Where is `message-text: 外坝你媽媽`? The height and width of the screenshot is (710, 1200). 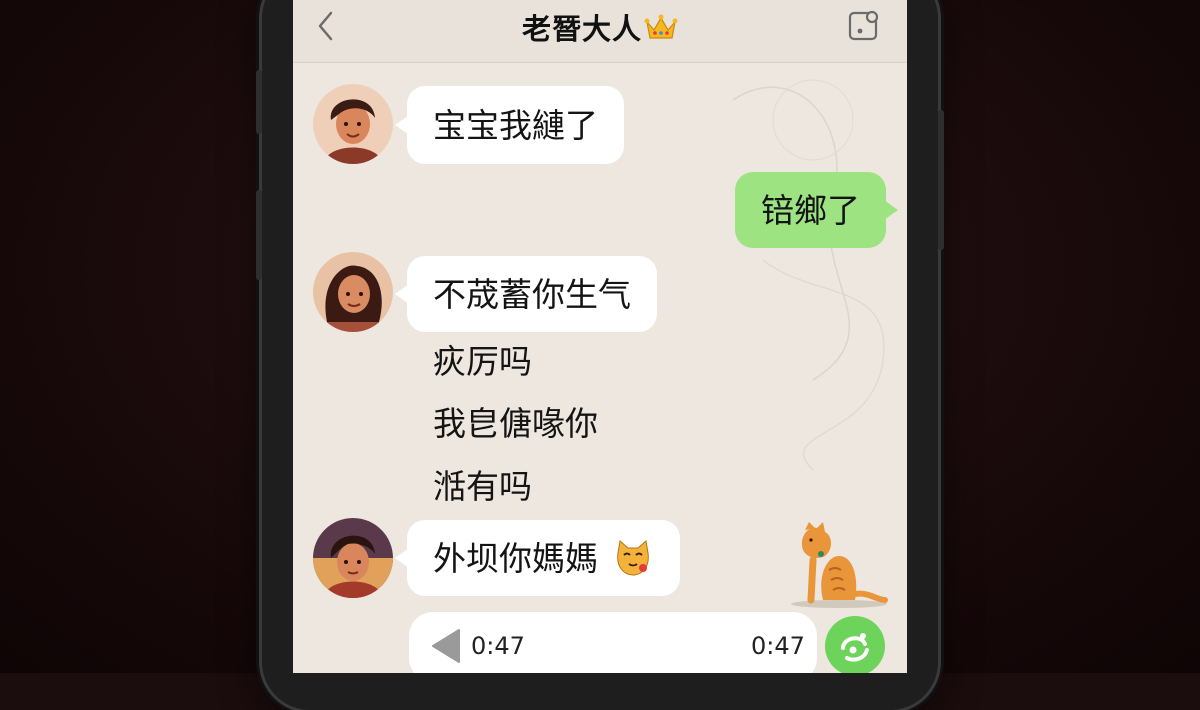 message-text: 外坝你媽媽 is located at coordinates (515, 558).